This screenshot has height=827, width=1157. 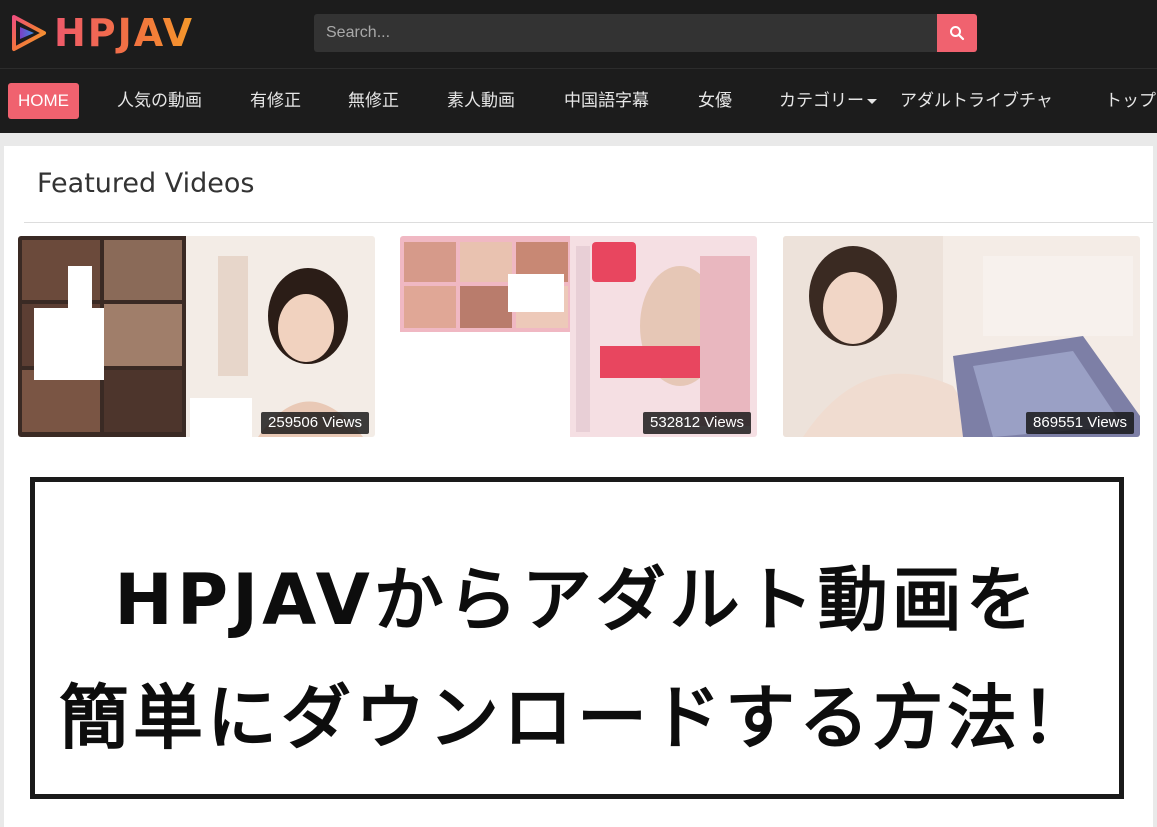 I want to click on video-thumbnail: 869551 Views, so click(x=961, y=336).